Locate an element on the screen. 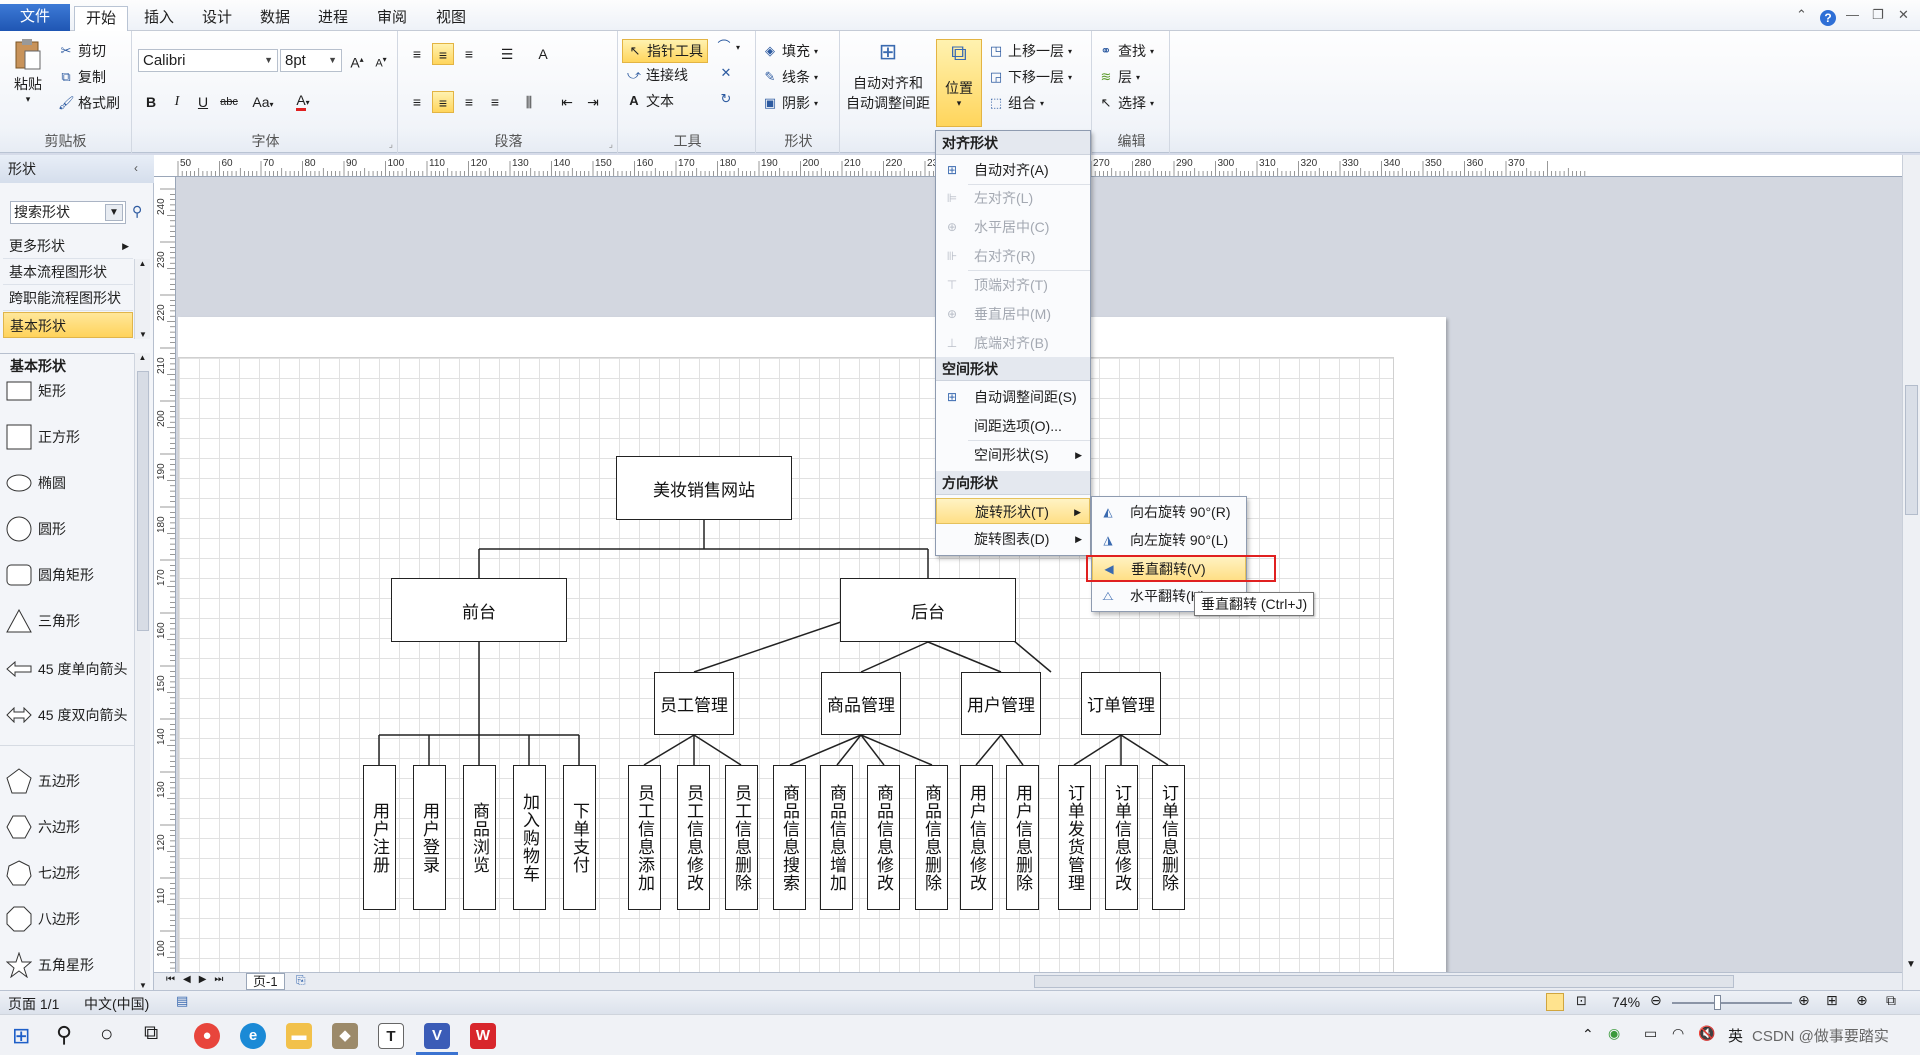 This screenshot has width=1920, height=1055. diagram-leaf-node: 商品信息增加 is located at coordinates (836, 837).